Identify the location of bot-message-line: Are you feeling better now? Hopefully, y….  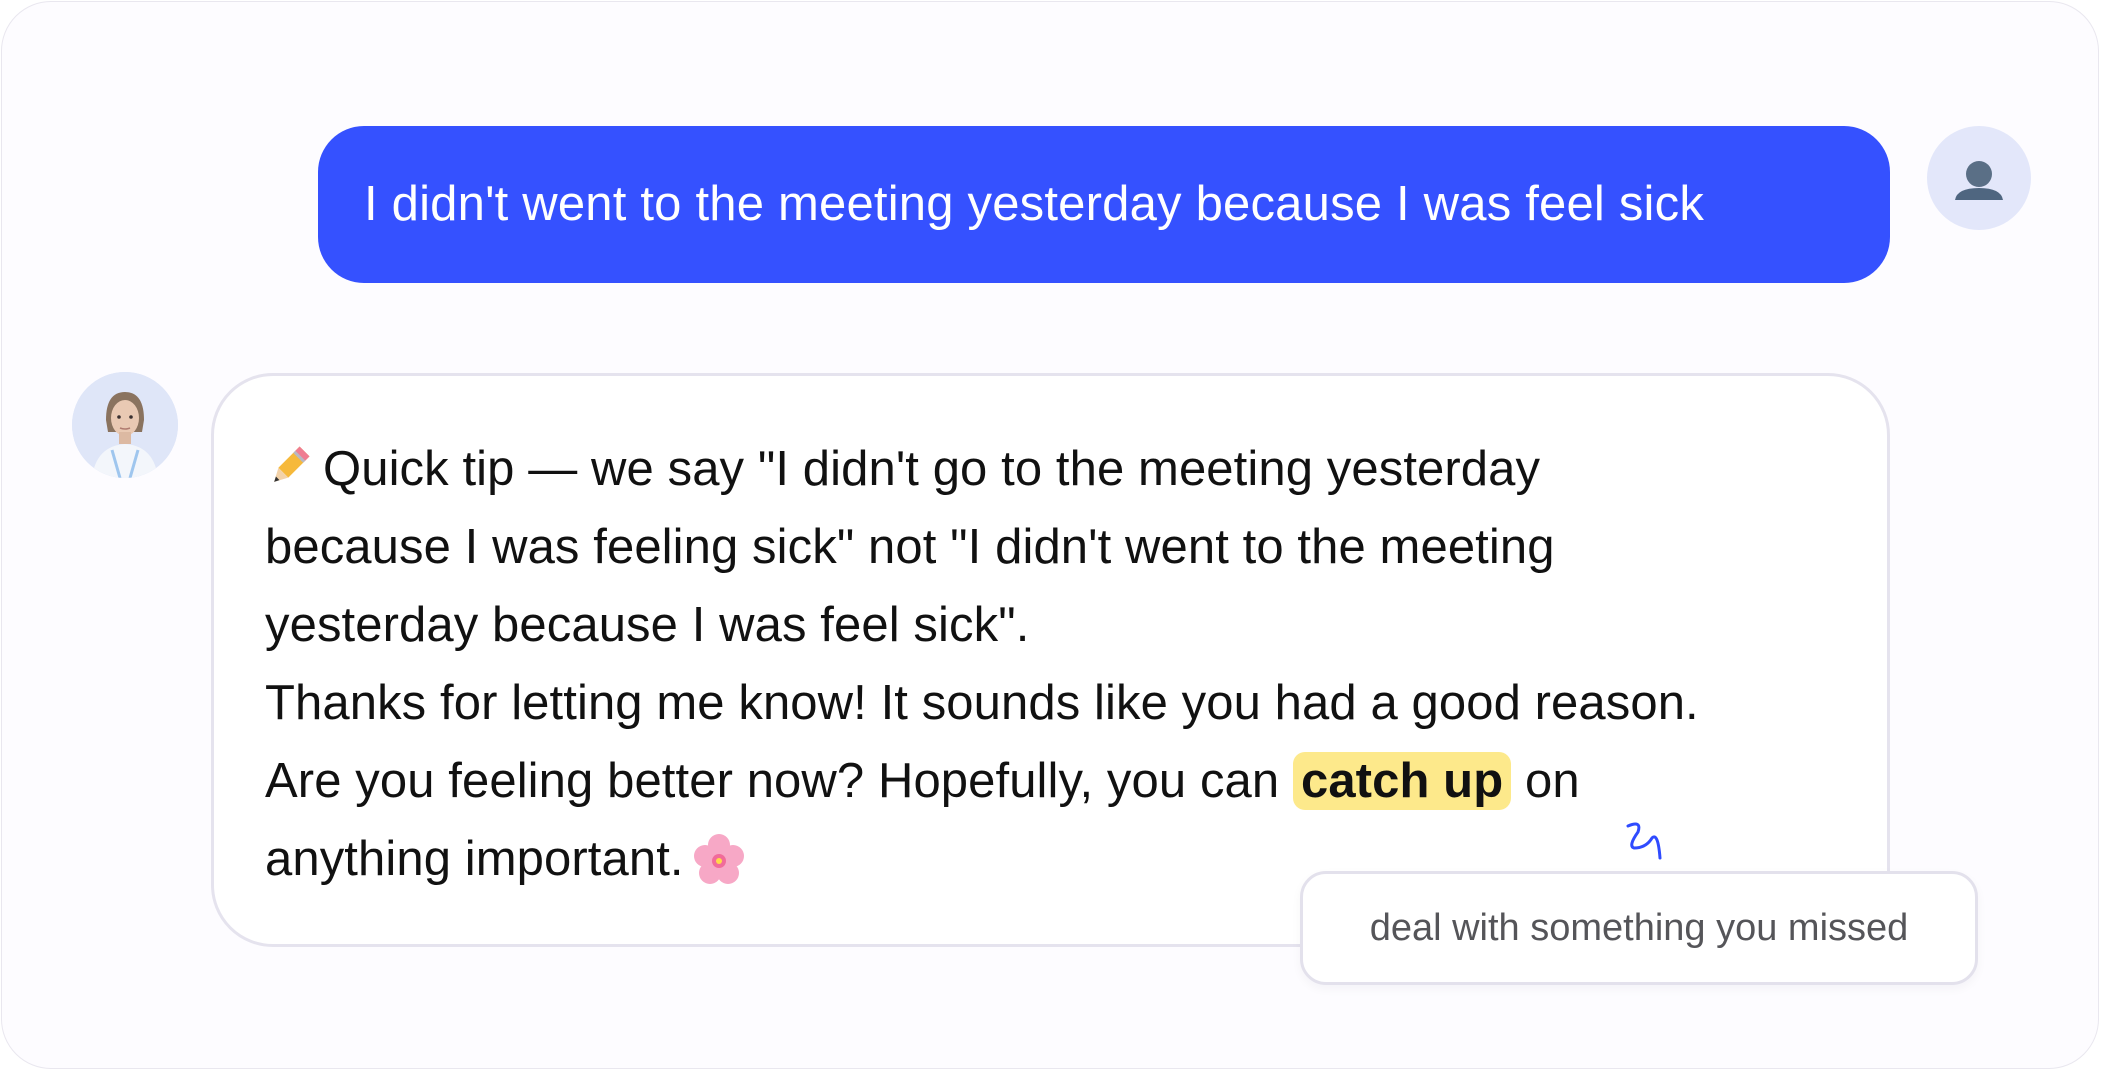
(922, 781).